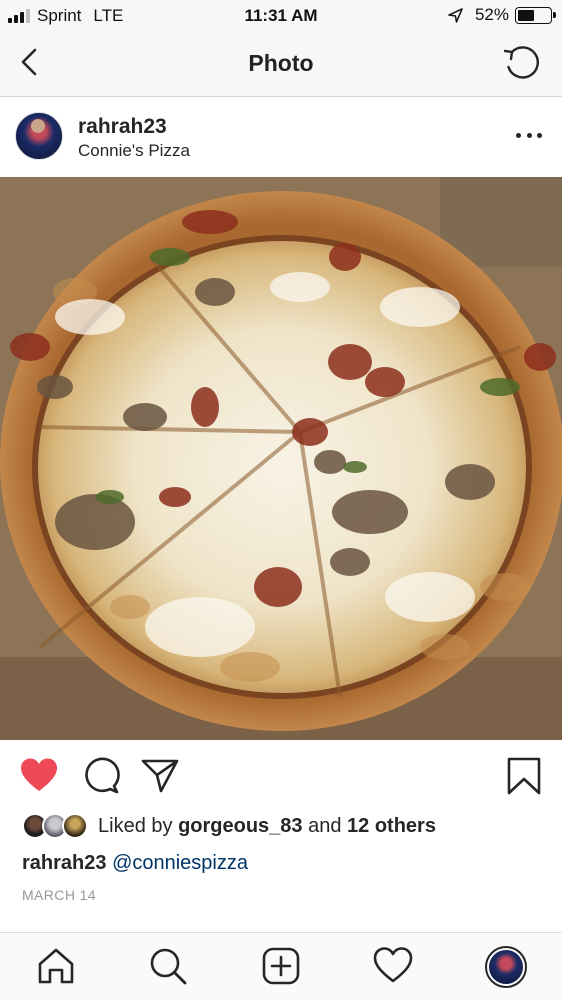 This screenshot has height=1000, width=562. I want to click on caption-mention: @conniespizza, so click(180, 863).